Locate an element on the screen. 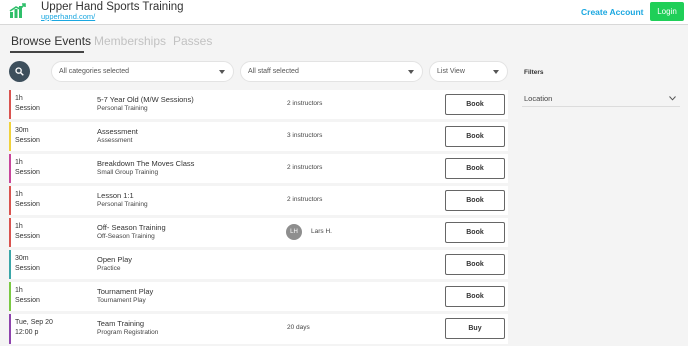  event-time: 12:00 p is located at coordinates (27, 332).